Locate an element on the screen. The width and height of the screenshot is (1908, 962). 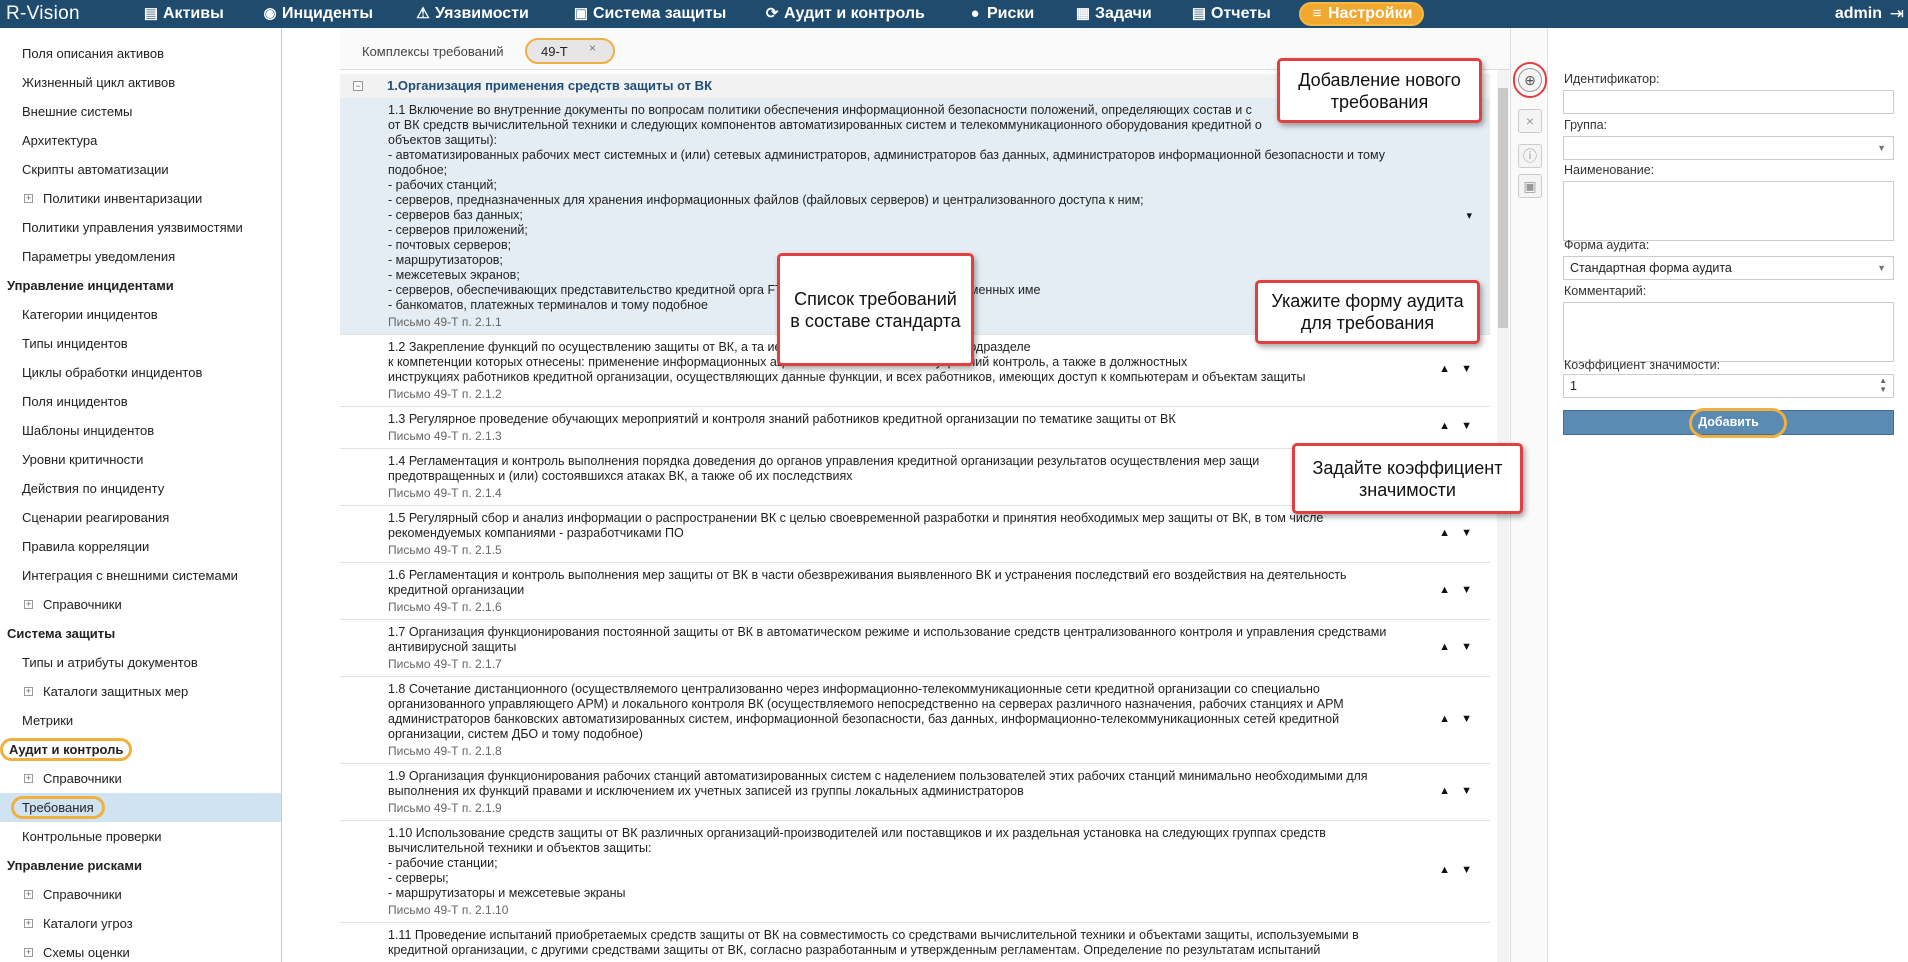
sidebar-item: Жизненный цикл активов is located at coordinates (140, 82).